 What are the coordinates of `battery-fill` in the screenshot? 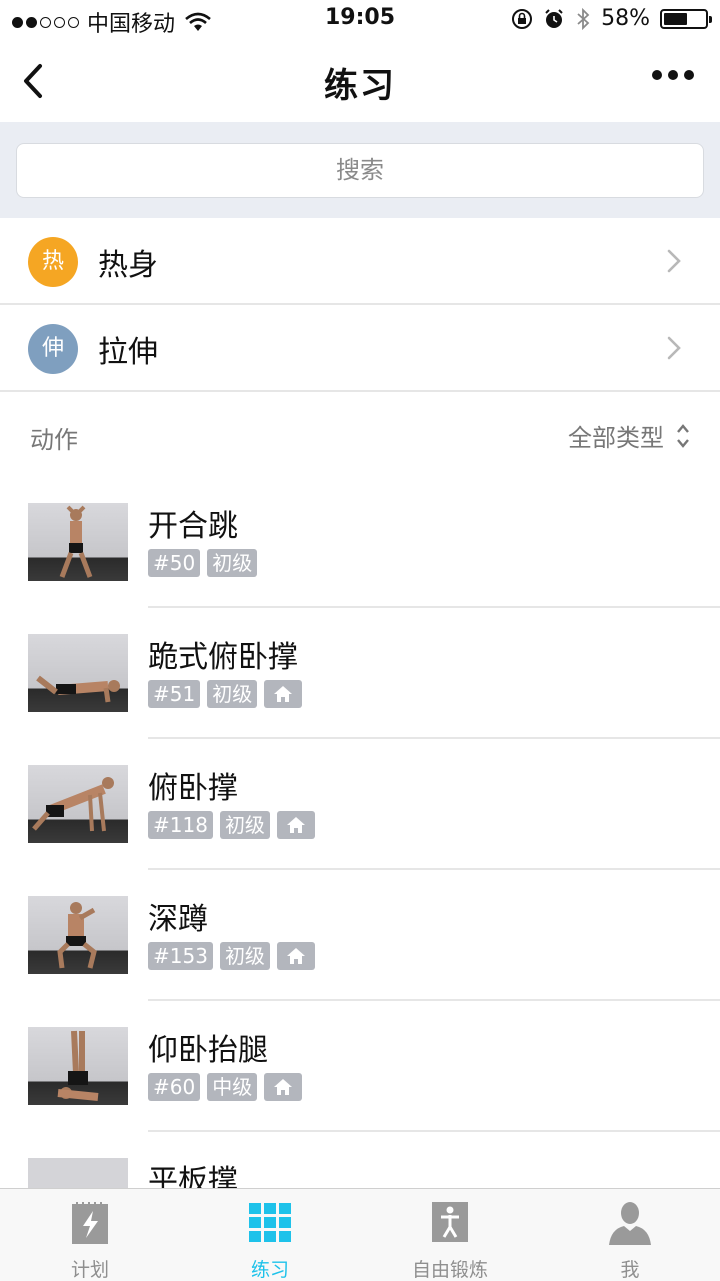 It's located at (676, 18).